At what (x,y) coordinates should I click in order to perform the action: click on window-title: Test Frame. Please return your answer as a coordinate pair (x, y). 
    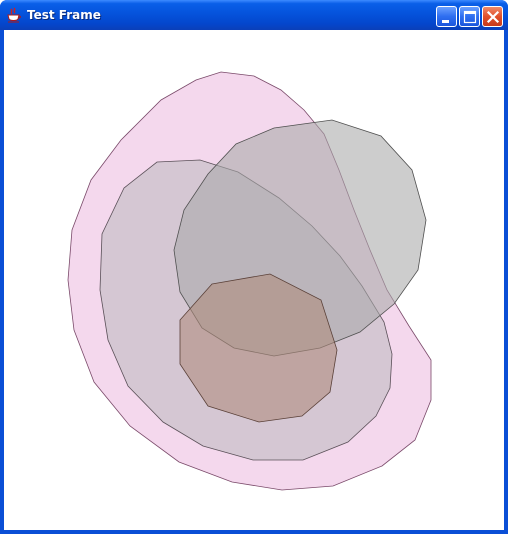
    Looking at the image, I should click on (64, 15).